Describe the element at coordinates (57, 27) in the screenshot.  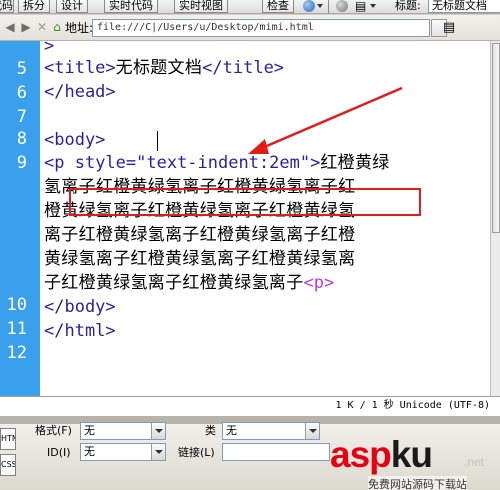
I see `home-icon: ⌂` at that location.